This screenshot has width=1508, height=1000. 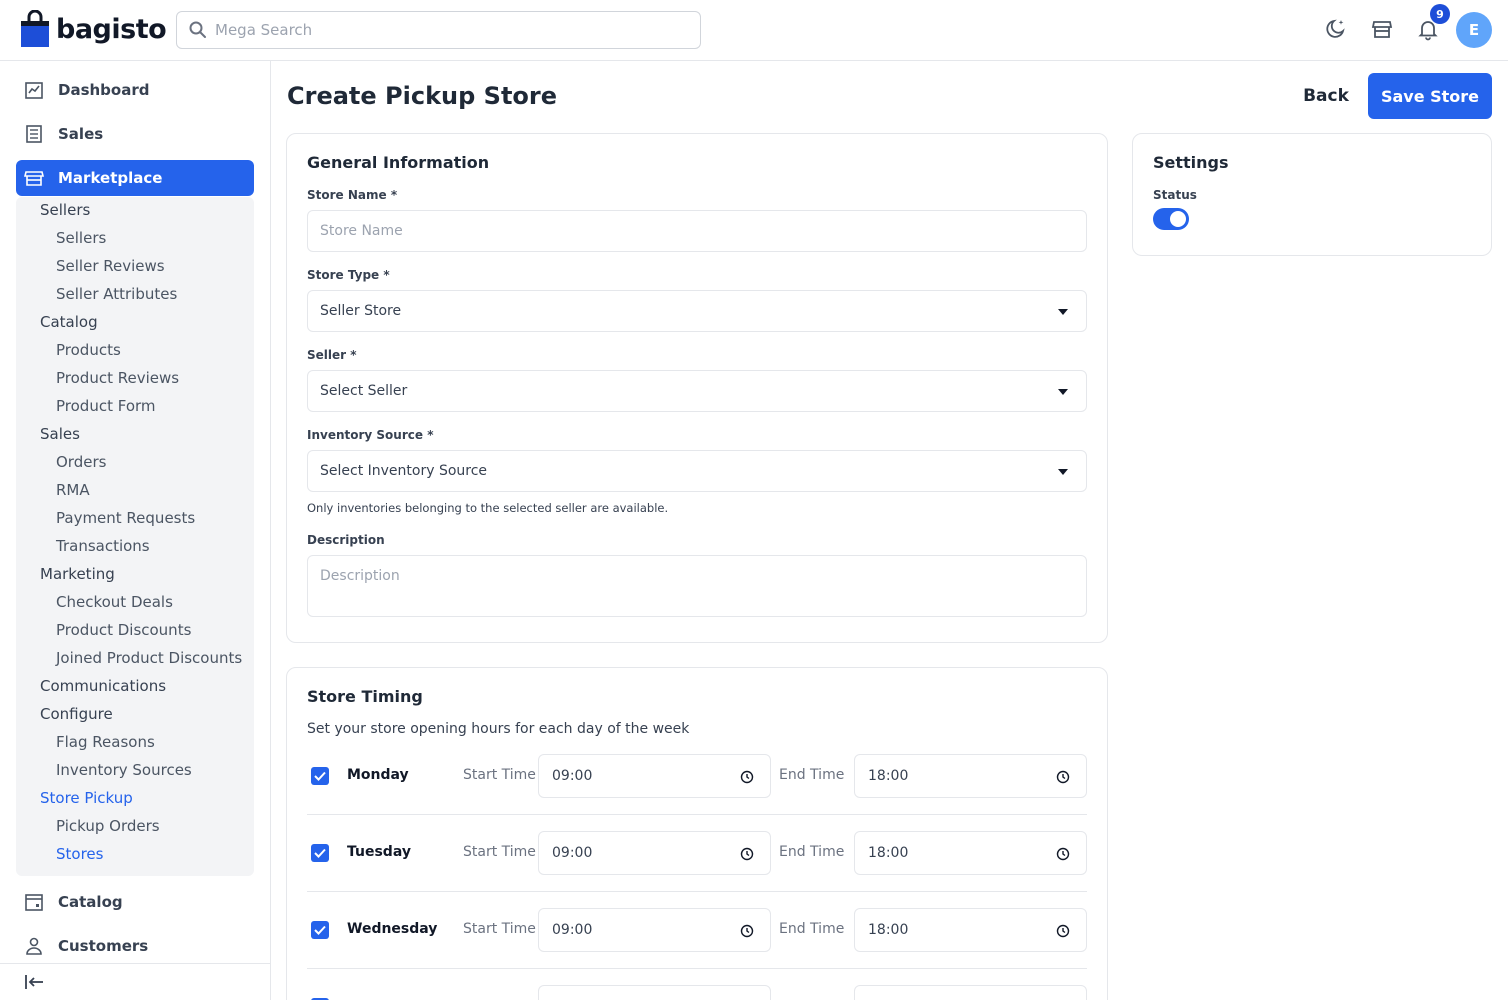 What do you see at coordinates (445, 30) in the screenshot?
I see `search-input` at bounding box center [445, 30].